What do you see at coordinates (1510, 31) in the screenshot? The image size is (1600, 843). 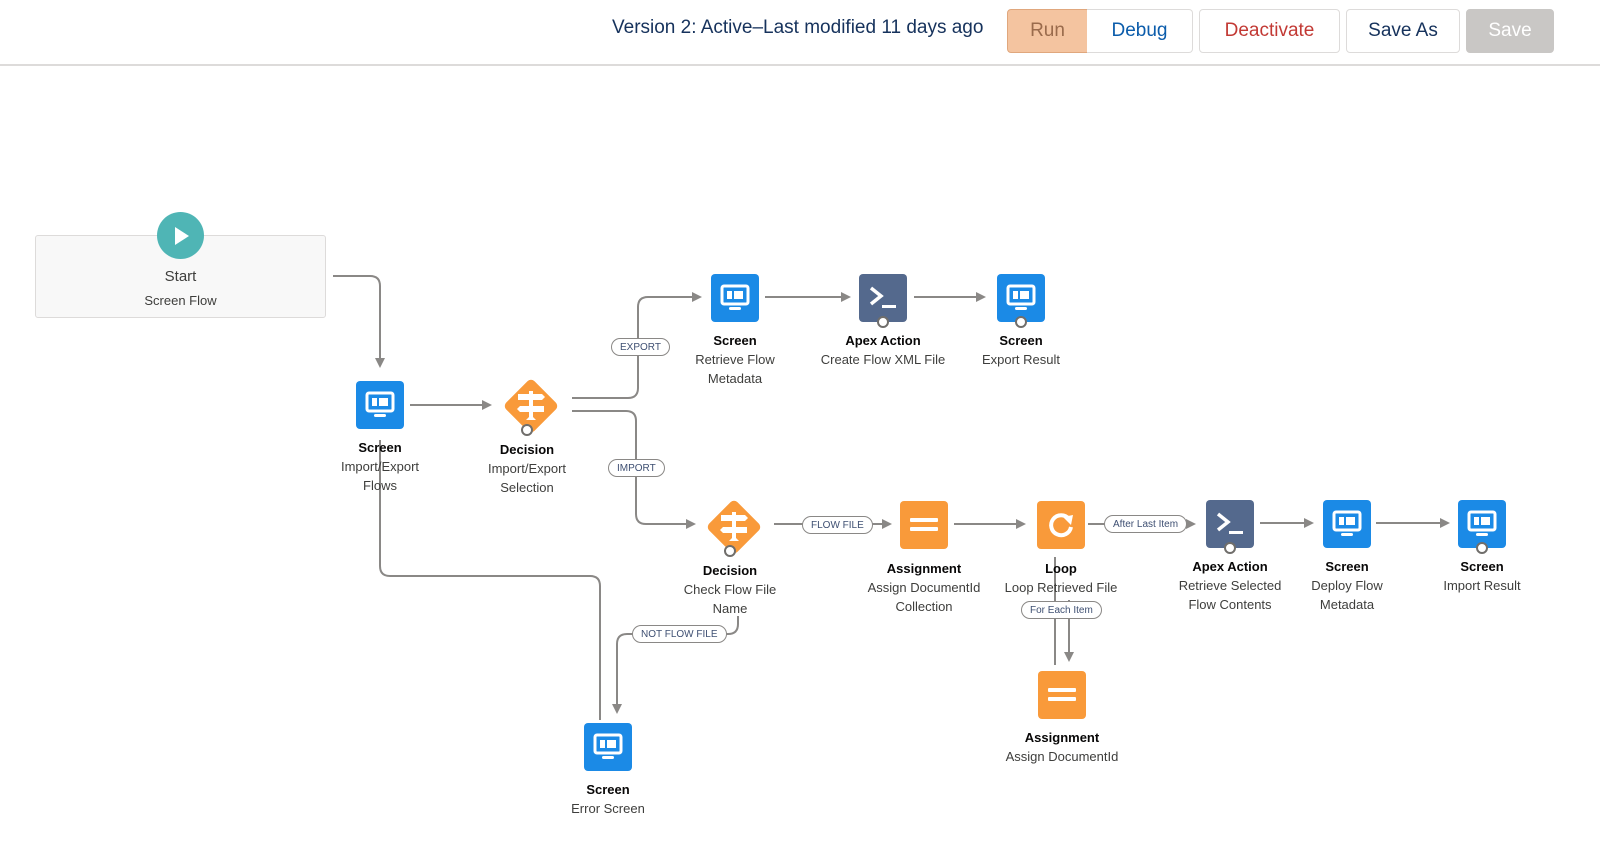 I see `save-button: Save` at bounding box center [1510, 31].